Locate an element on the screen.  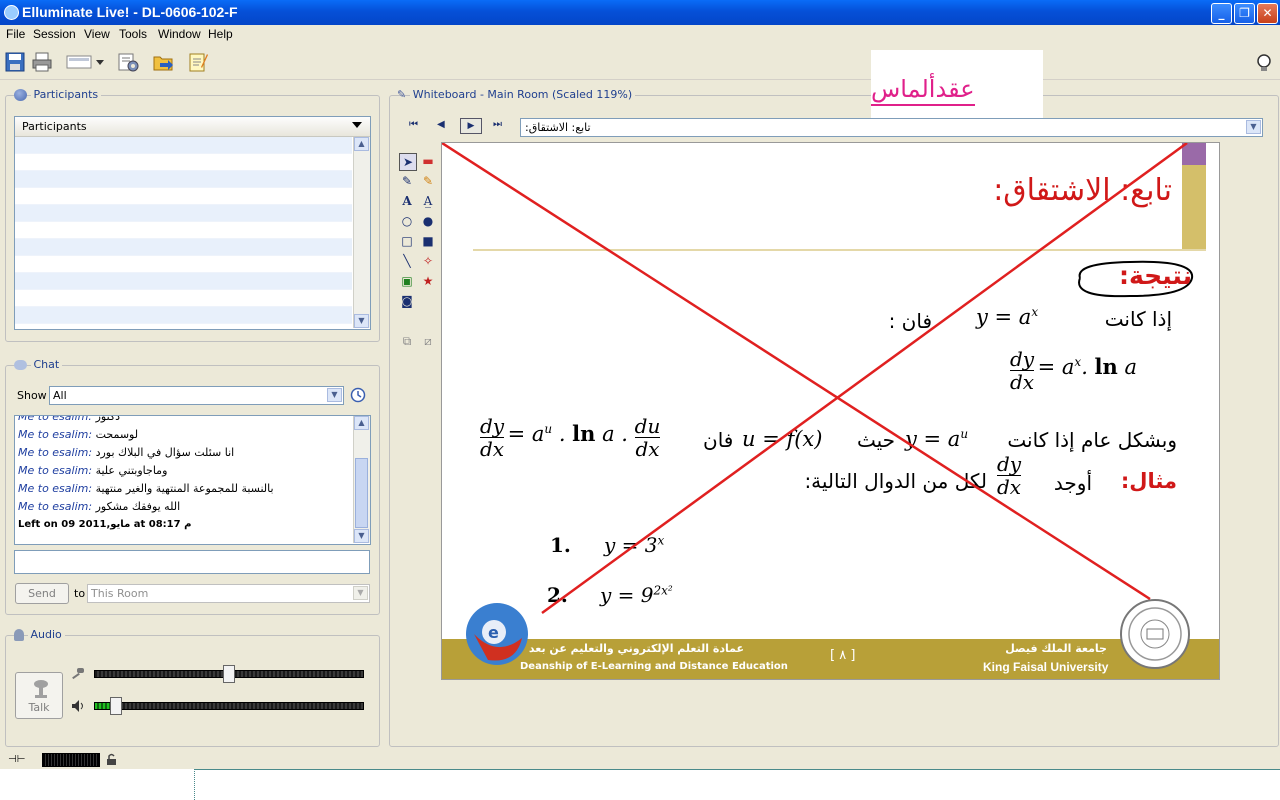
item-1-equation: y = 3x is located at coordinates (634, 545).